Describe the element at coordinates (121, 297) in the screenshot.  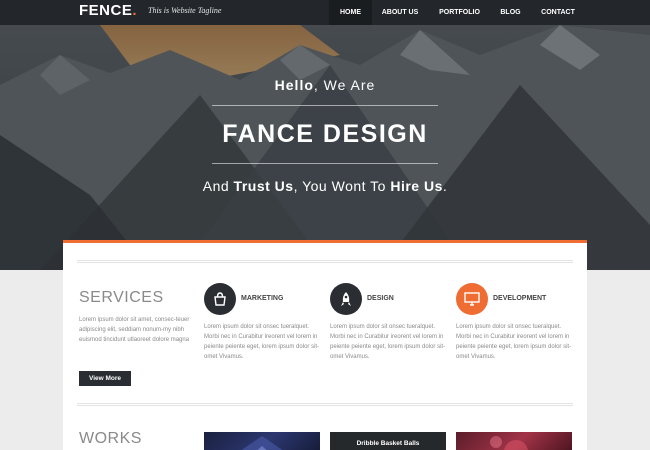
I see `services-heading: SERVICES` at that location.